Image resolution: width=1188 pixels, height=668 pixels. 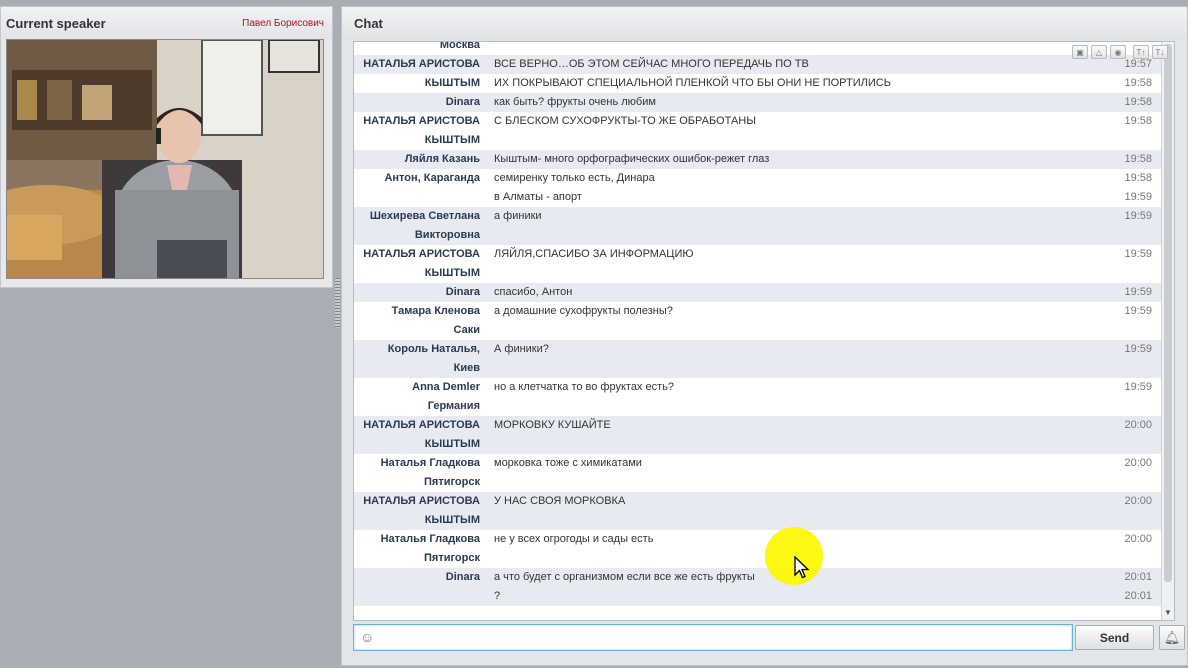 What do you see at coordinates (453, 406) in the screenshot?
I see `chat-message-sender: Германия` at bounding box center [453, 406].